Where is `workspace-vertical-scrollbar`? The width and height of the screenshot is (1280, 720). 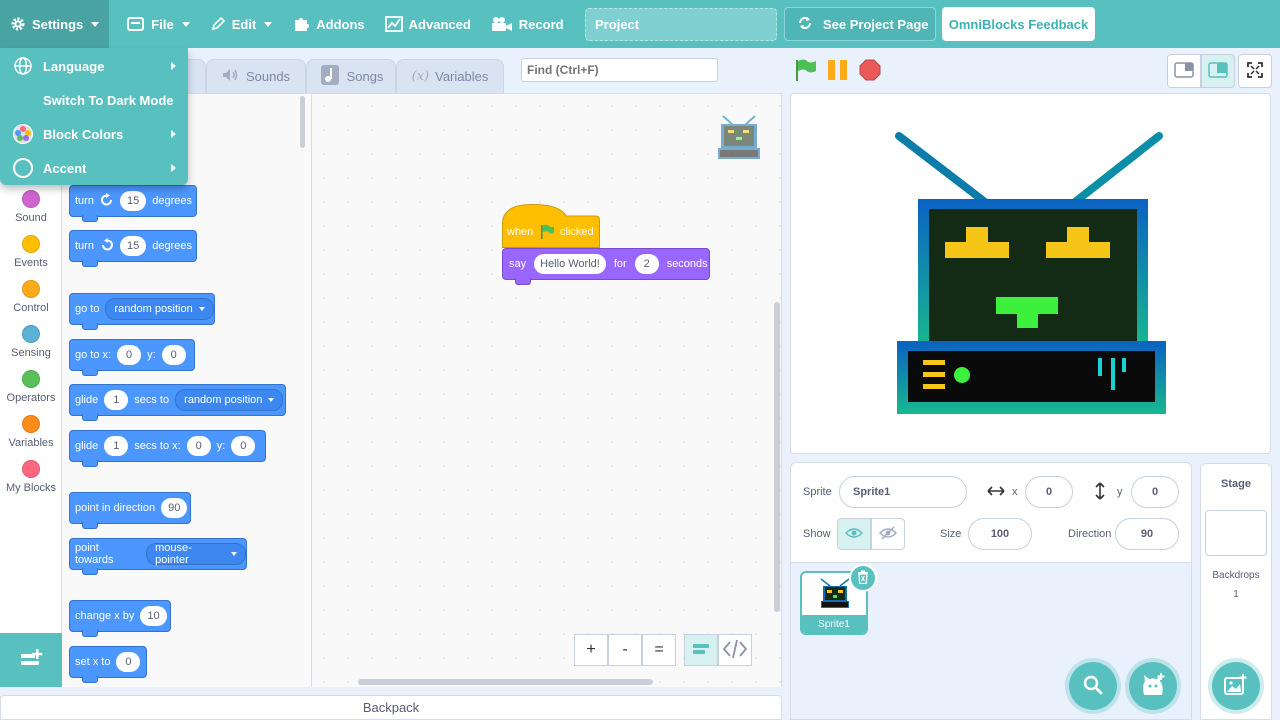 workspace-vertical-scrollbar is located at coordinates (777, 457).